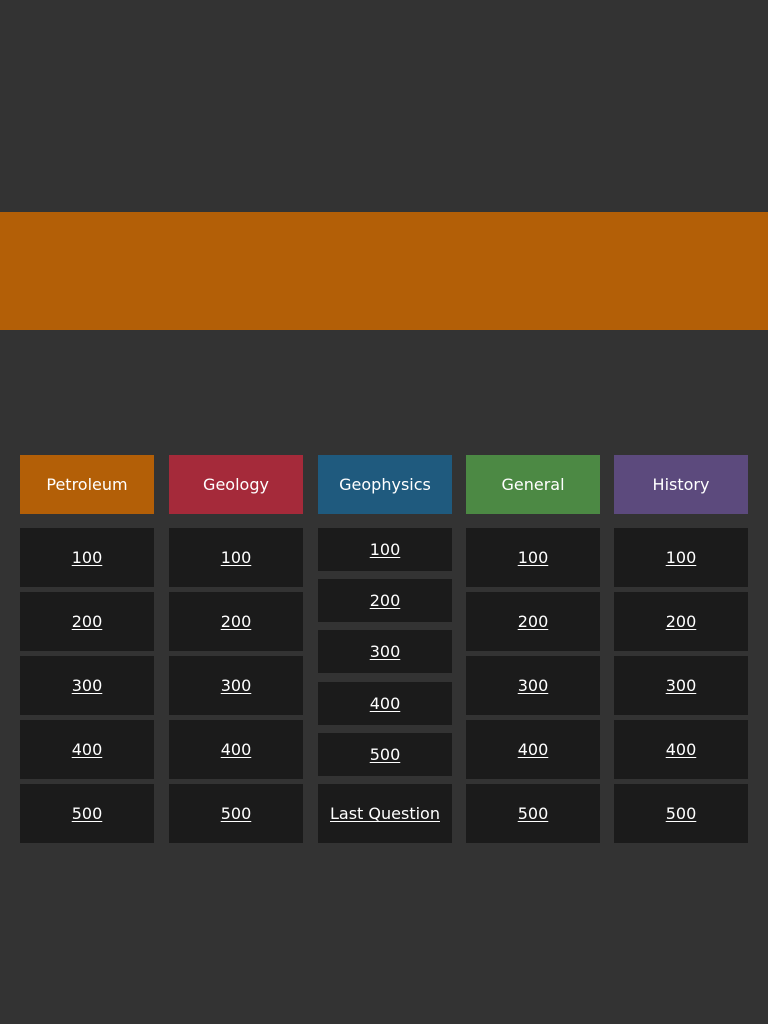 This screenshot has width=768, height=1024. Describe the element at coordinates (236, 557) in the screenshot. I see `geology-100-button: 100` at that location.